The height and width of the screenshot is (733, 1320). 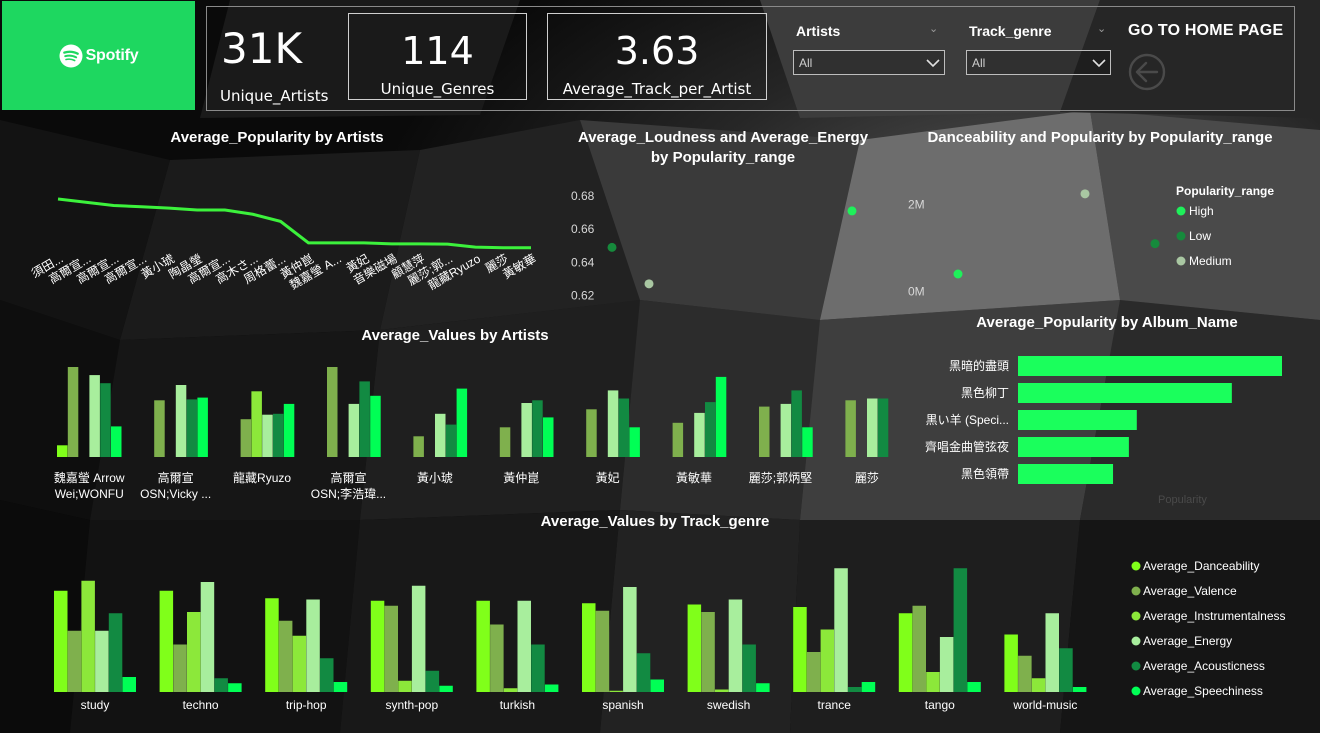 What do you see at coordinates (916, 291) in the screenshot?
I see `y-tick-label: 0M` at bounding box center [916, 291].